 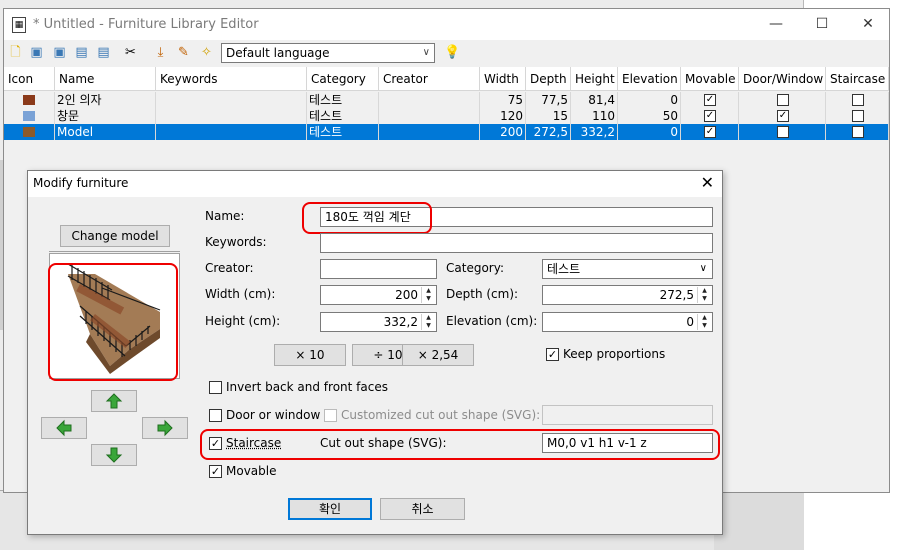 I want to click on creator-label: Creator:, so click(x=229, y=268).